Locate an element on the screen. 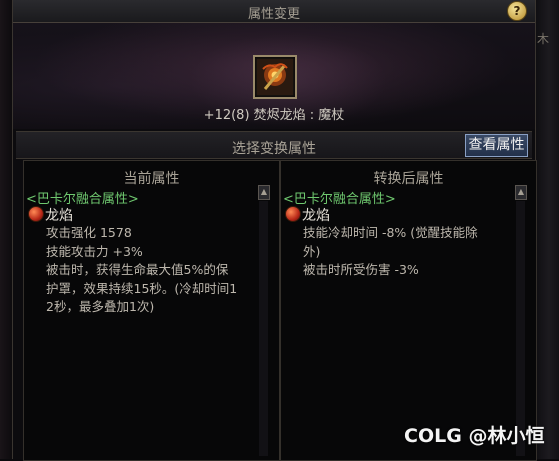  flame-staff-icon is located at coordinates (275, 77).